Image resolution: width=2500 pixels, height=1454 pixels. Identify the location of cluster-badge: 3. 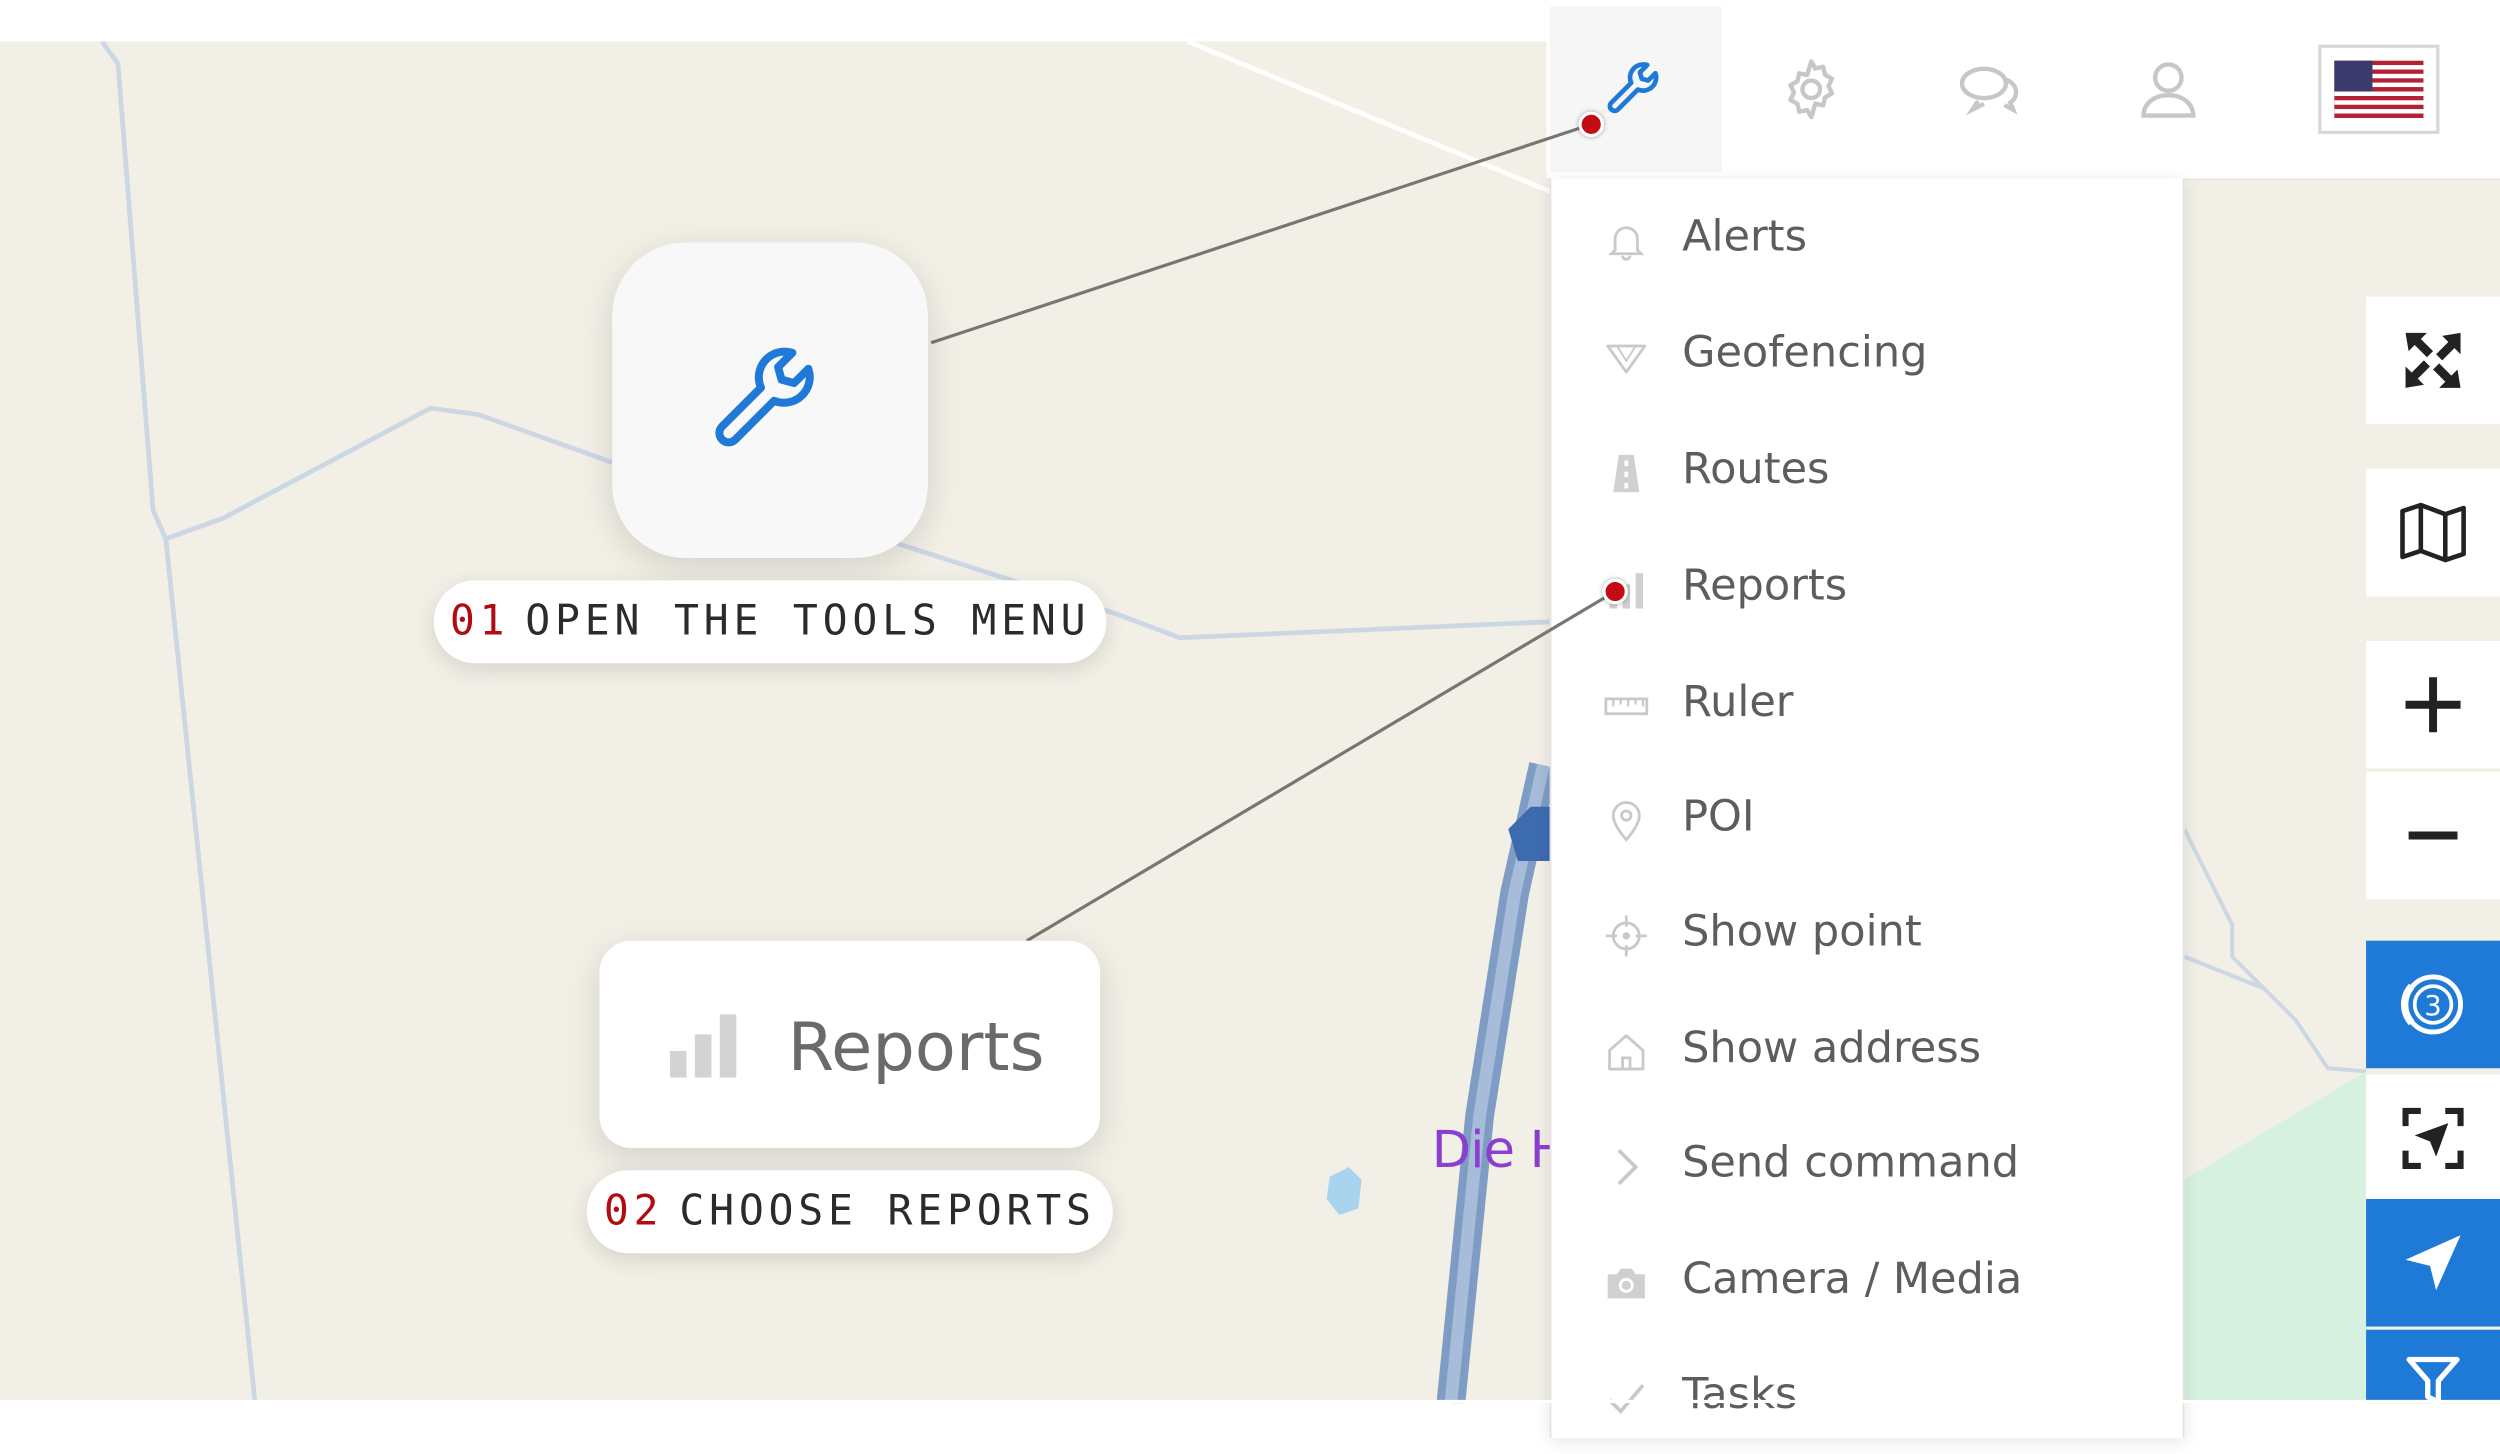
(2433, 1006).